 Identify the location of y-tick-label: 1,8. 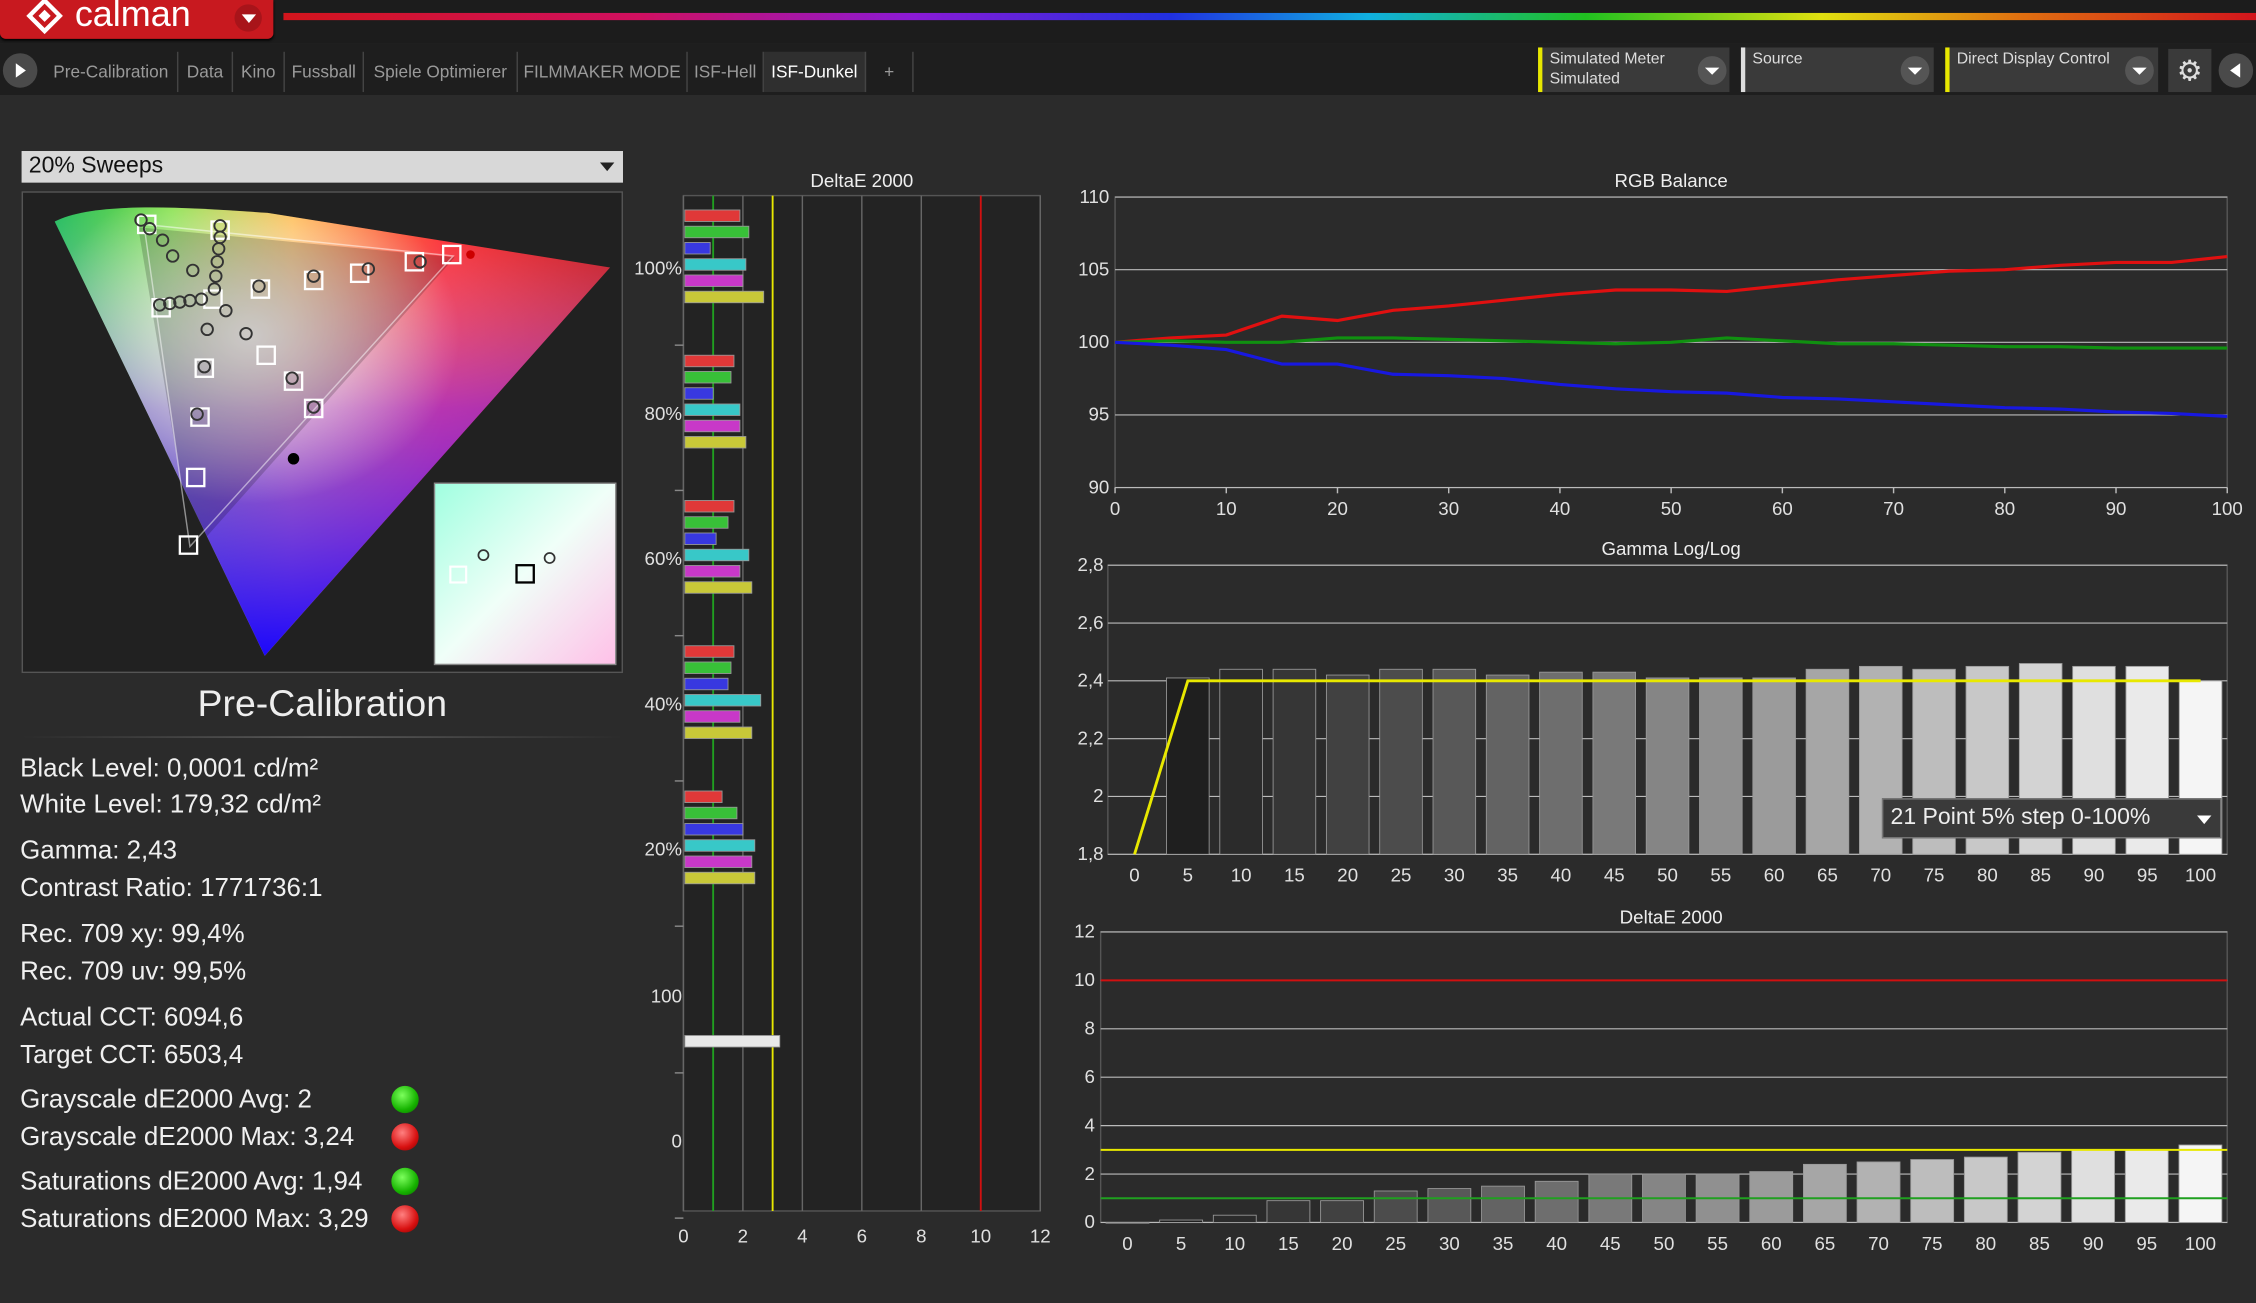
(1091, 853).